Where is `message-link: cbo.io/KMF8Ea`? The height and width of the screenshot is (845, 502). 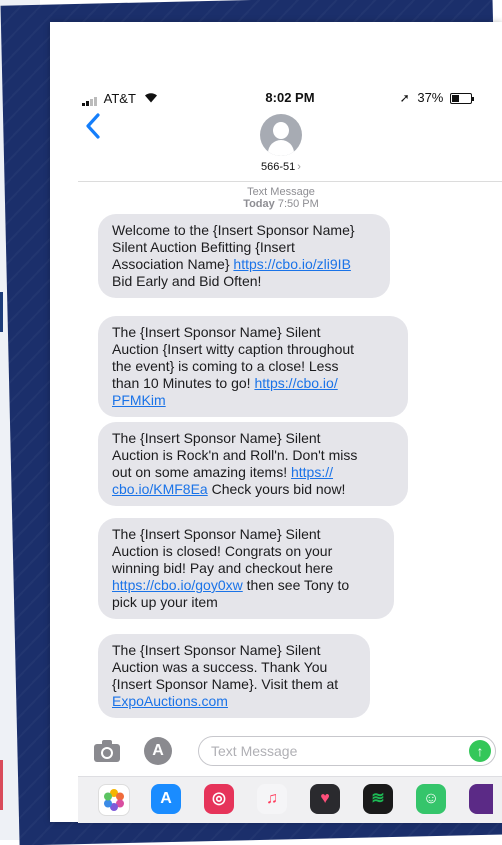
message-link: cbo.io/KMF8Ea is located at coordinates (160, 489).